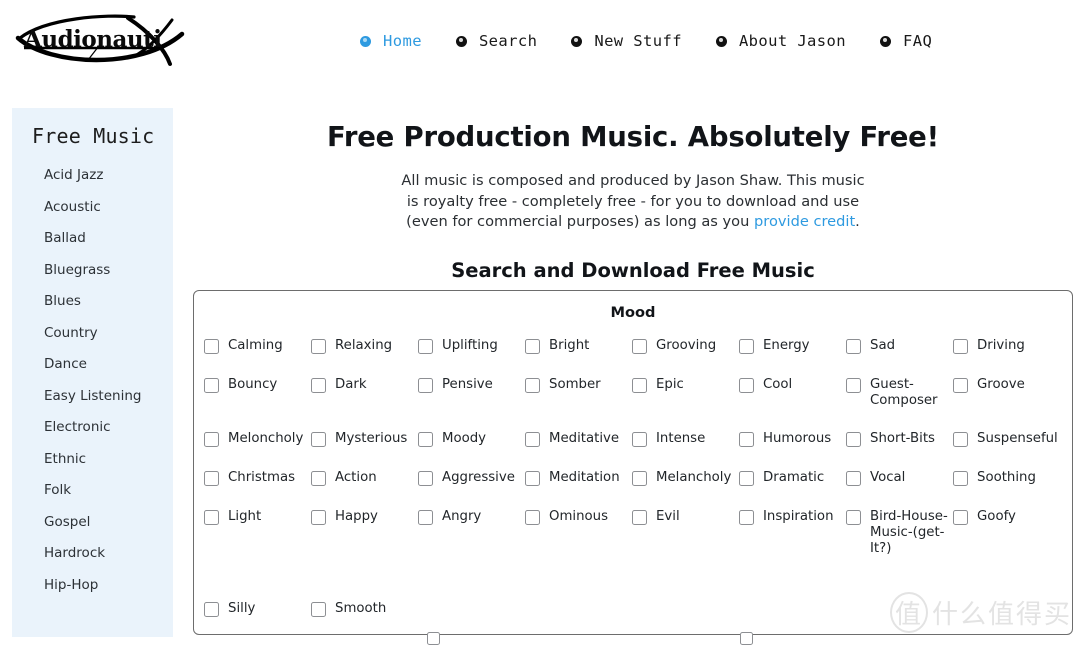 This screenshot has height=645, width=1080. Describe the element at coordinates (496, 41) in the screenshot. I see `nav-item-search: Search` at that location.